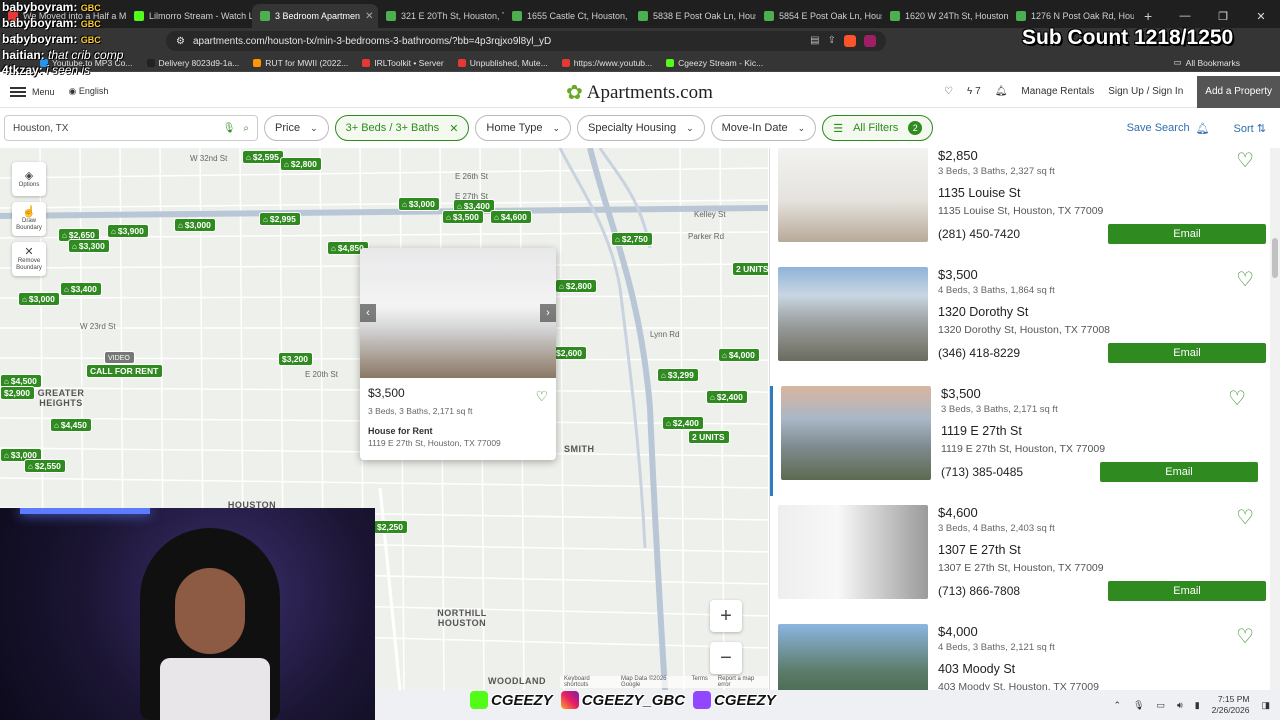  Describe the element at coordinates (1102, 550) in the screenshot. I see `listing-name: 1307 E 27th St` at that location.